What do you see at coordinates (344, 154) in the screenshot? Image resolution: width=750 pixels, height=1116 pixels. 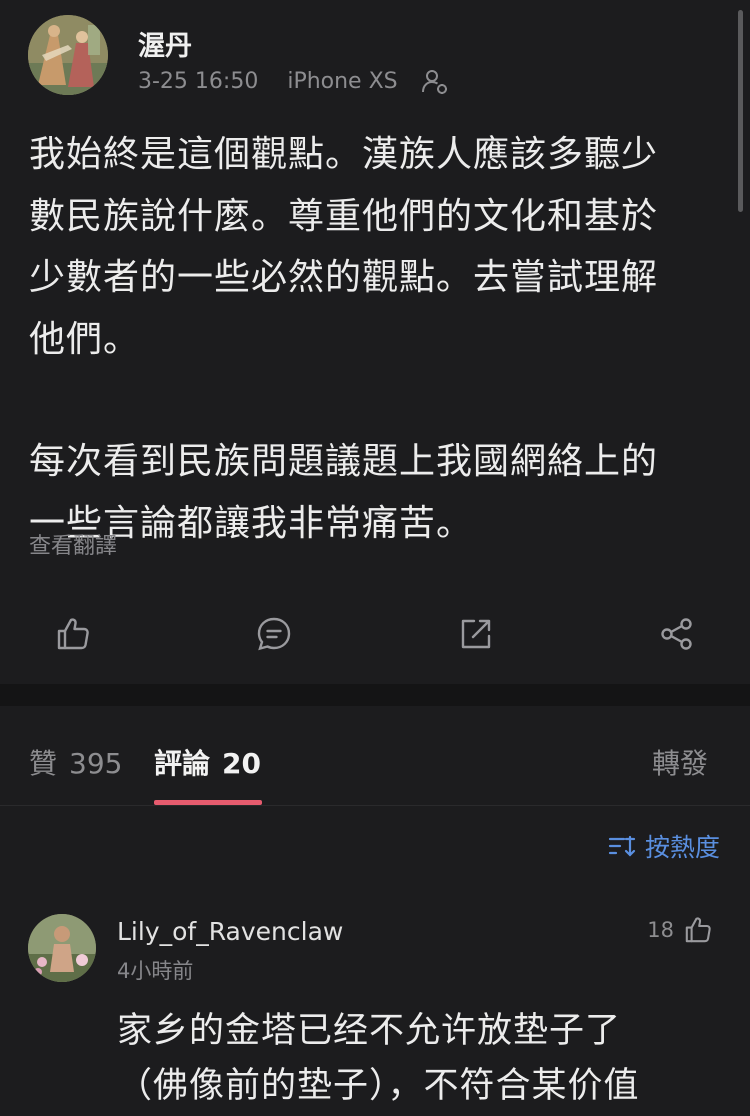 I see `content-line: 我始終是這個觀點。漢族人應該多聽少` at bounding box center [344, 154].